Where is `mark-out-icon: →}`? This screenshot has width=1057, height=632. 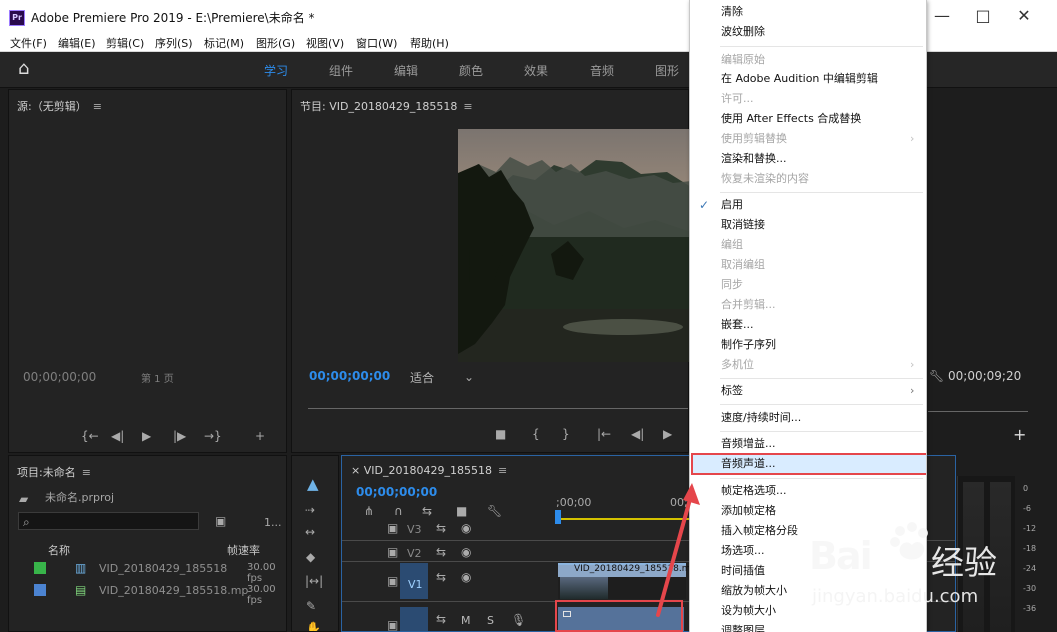
mark-out-icon: →} is located at coordinates (213, 436).